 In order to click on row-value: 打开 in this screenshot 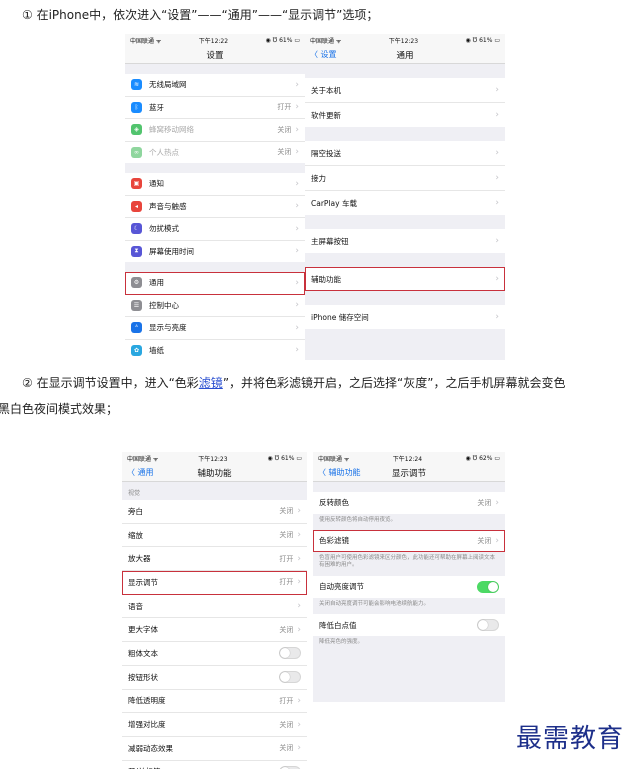, I will do `click(286, 582)`.